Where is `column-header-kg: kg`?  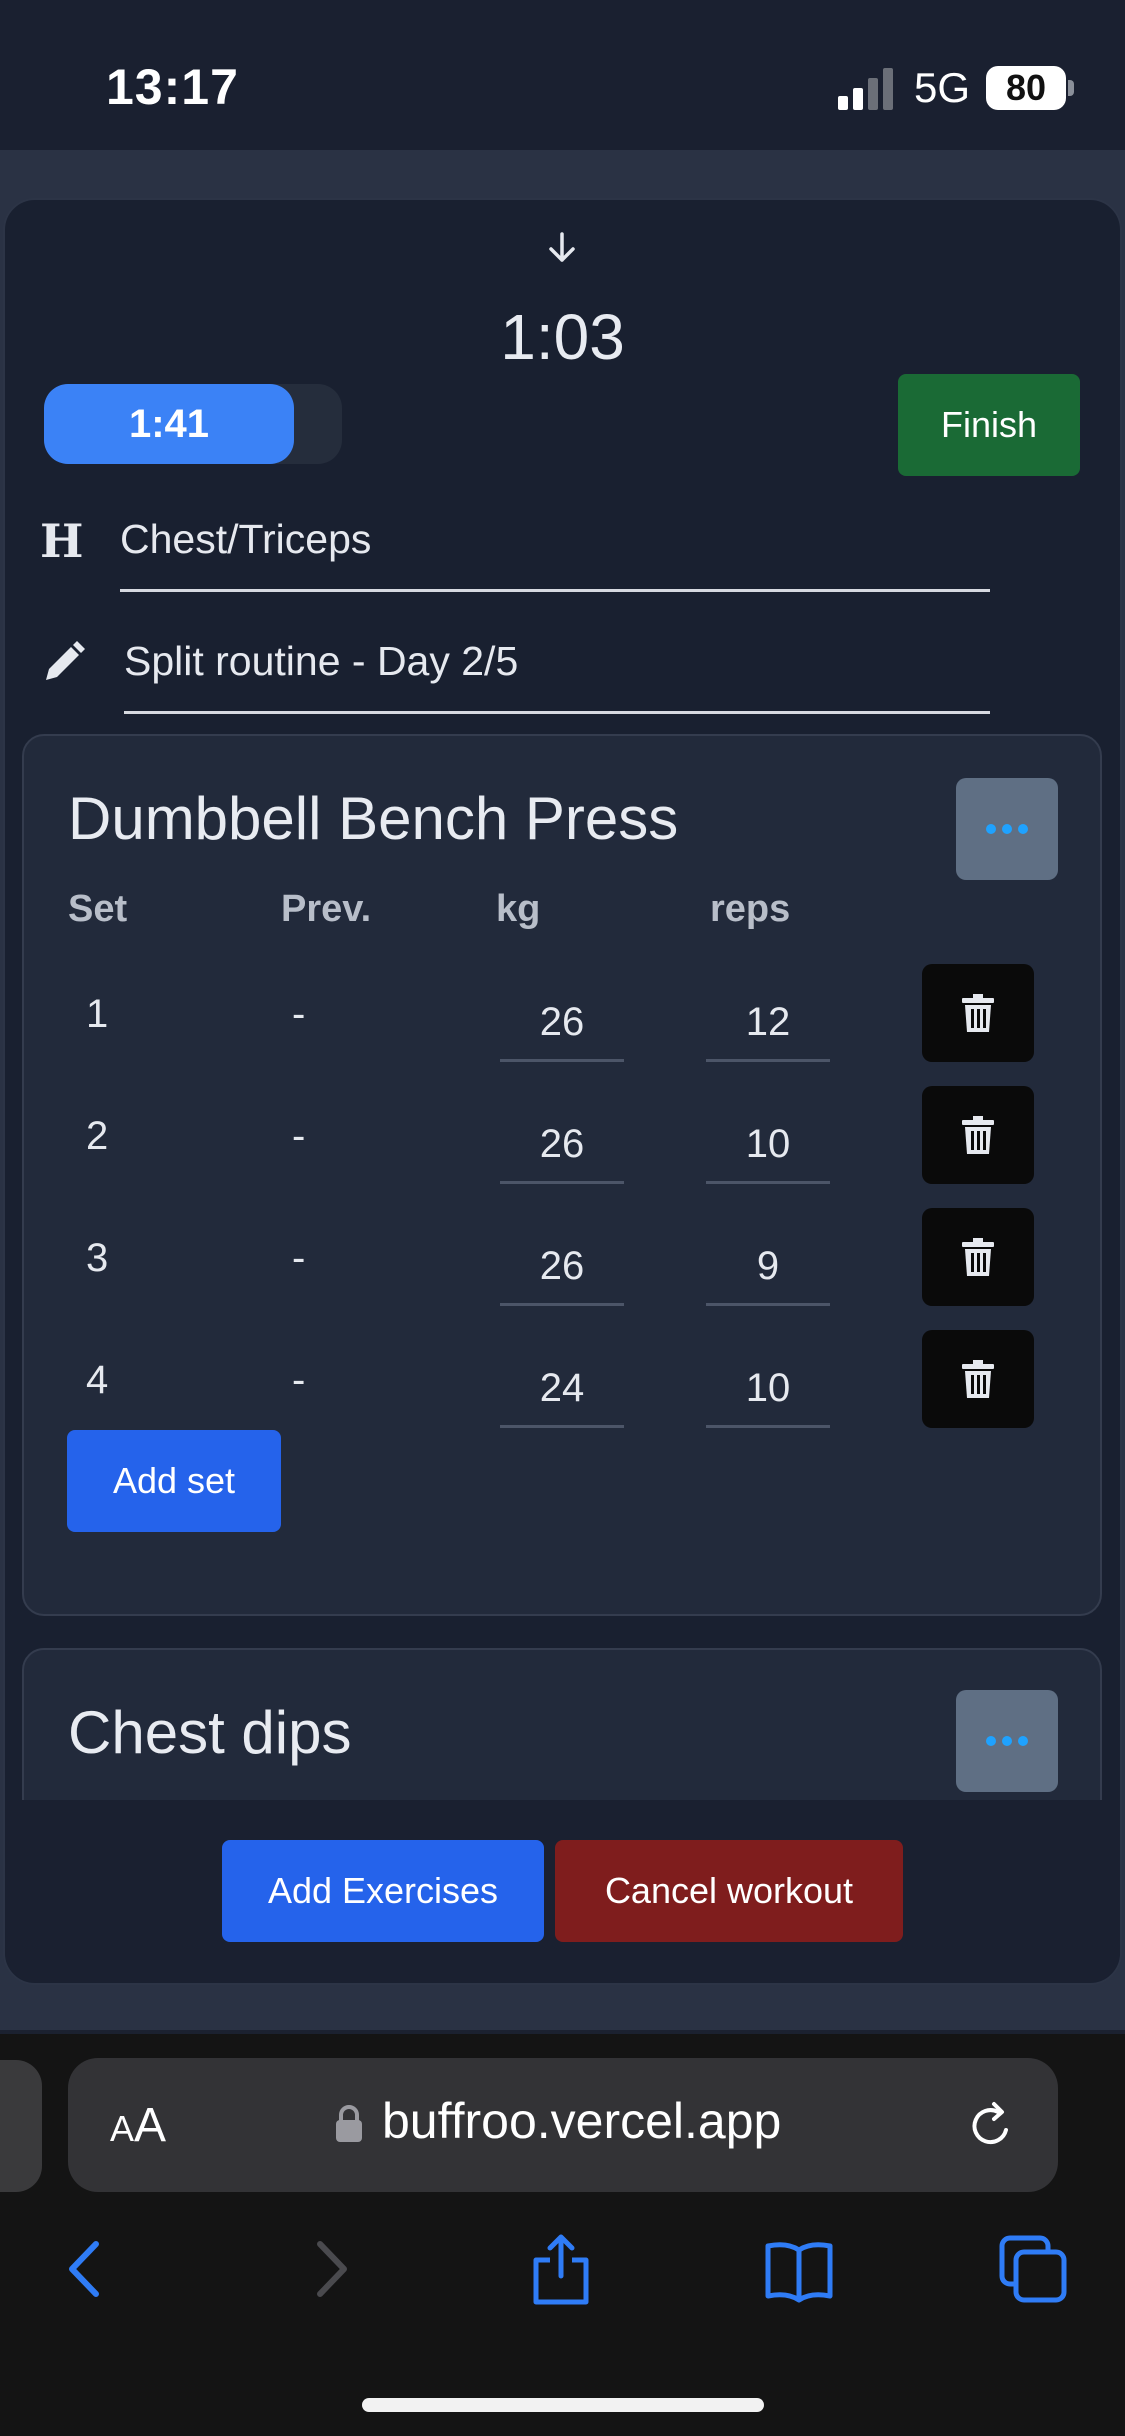
column-header-kg: kg is located at coordinates (518, 909).